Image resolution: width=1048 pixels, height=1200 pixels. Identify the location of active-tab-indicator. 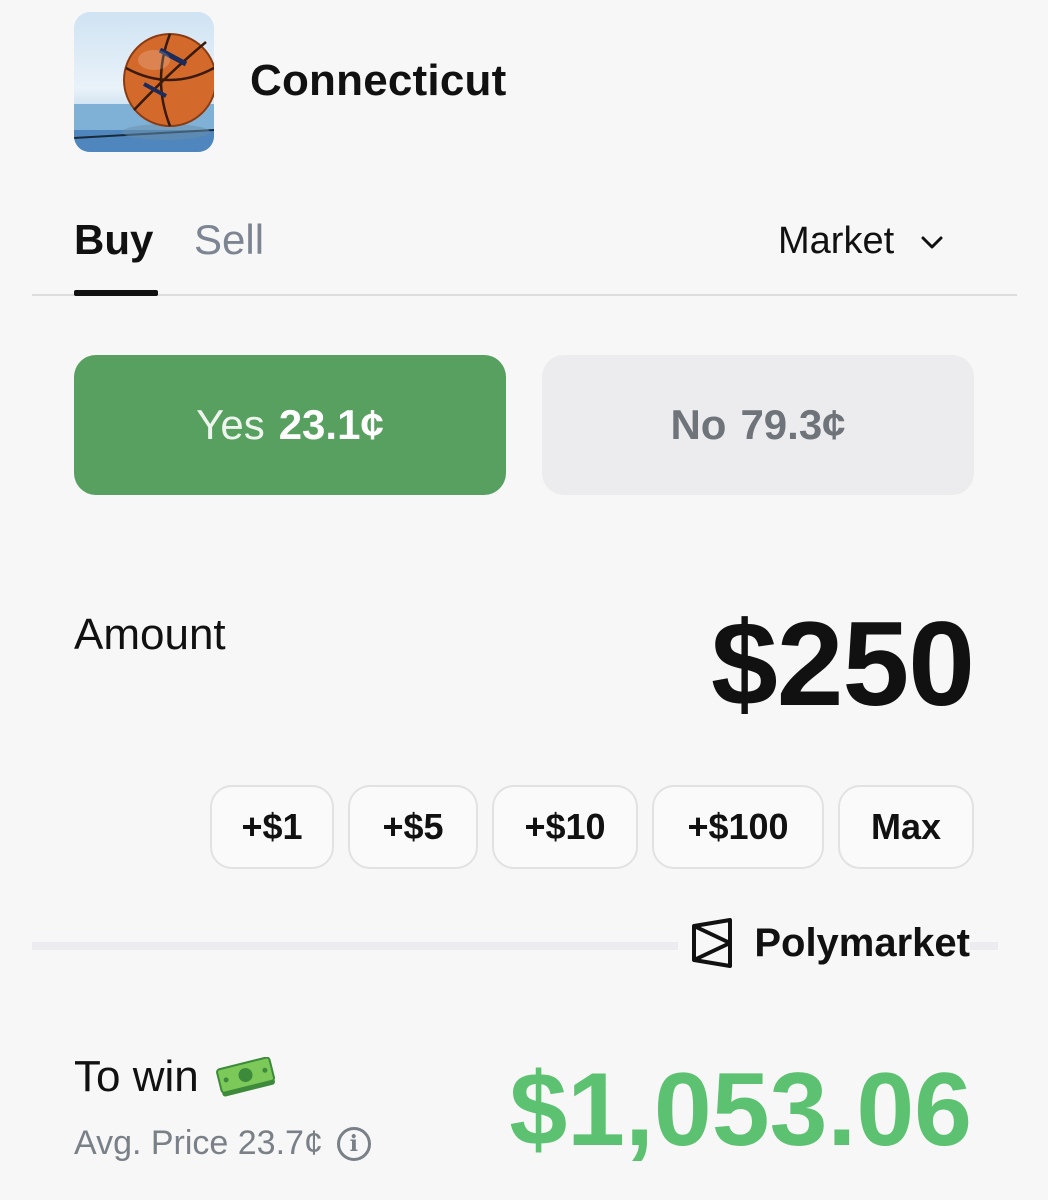
(116, 293).